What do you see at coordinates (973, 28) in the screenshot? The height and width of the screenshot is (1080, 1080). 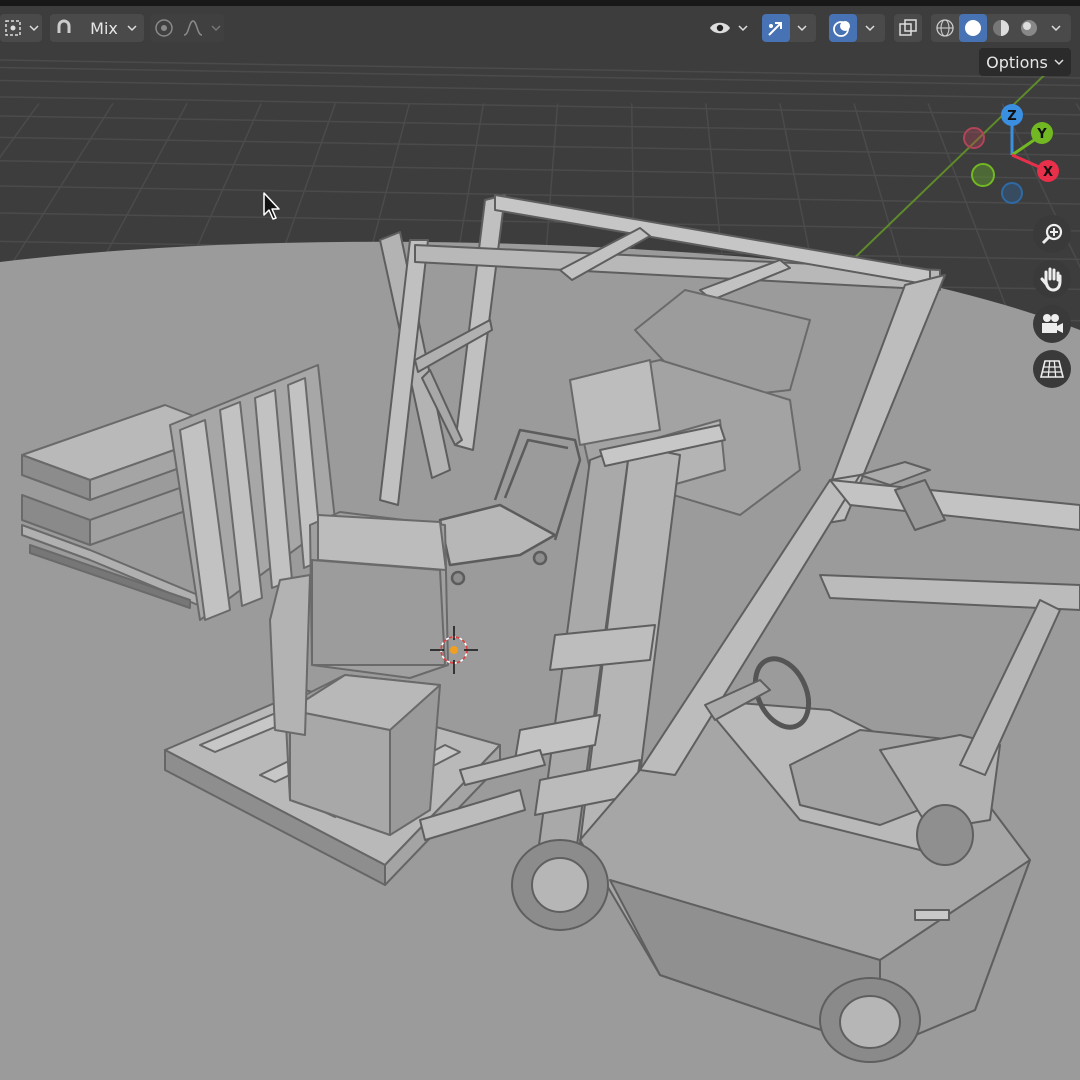 I see `solid-shading-icon` at bounding box center [973, 28].